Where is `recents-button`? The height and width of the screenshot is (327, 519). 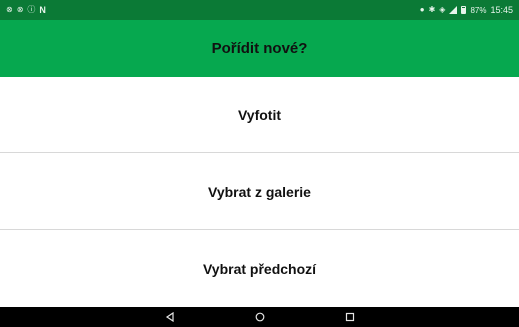 recents-button is located at coordinates (350, 317).